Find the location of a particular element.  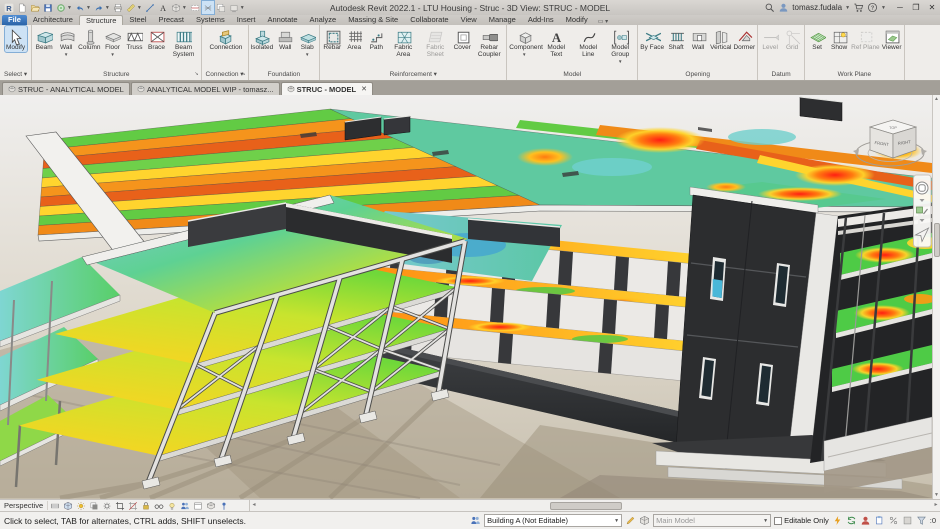

ribbon-display-toggle: ▭ ▾ is located at coordinates (603, 21).